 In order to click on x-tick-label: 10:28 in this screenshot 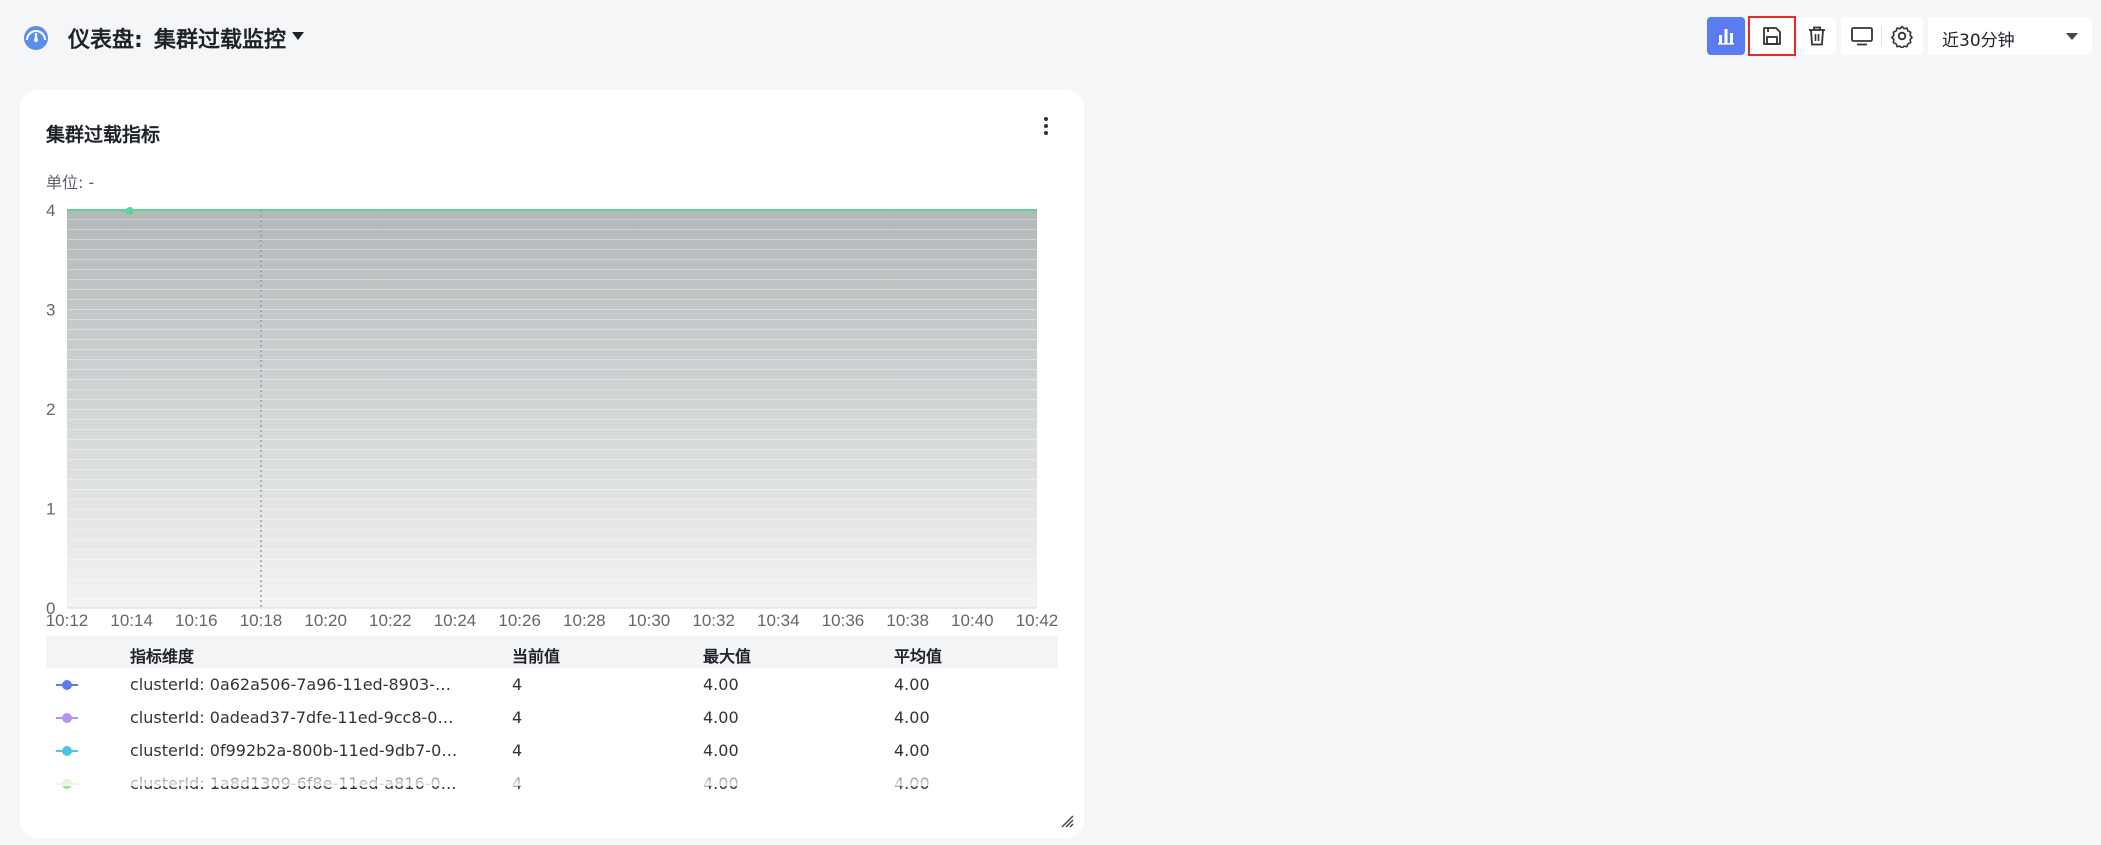, I will do `click(584, 620)`.